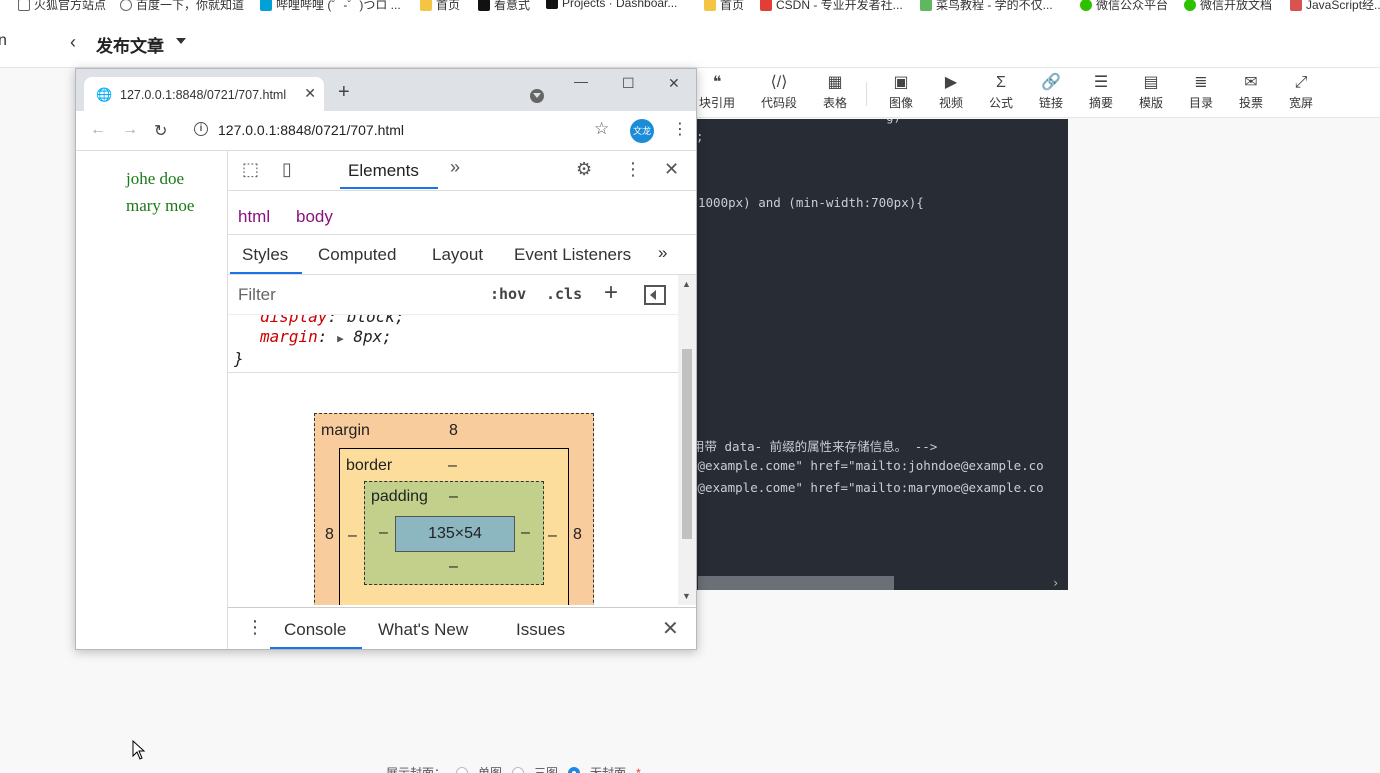 This screenshot has width=1380, height=773. What do you see at coordinates (1001, 91) in the screenshot?
I see `toolbar-formula-button: Σ 公式` at bounding box center [1001, 91].